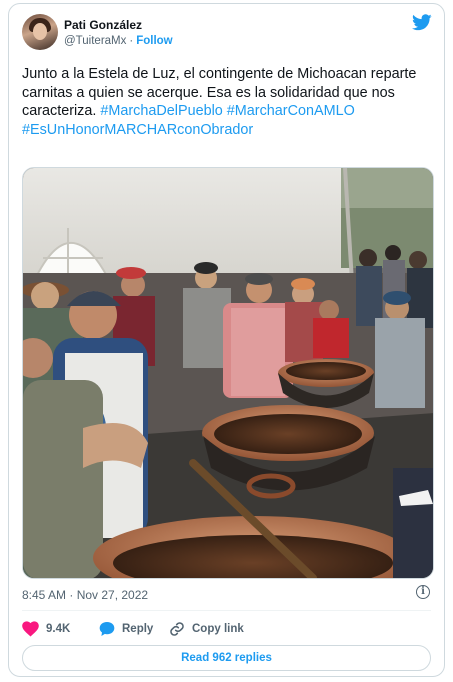 The image size is (453, 682). I want to click on read-replies-button: Read 962 replies, so click(226, 658).